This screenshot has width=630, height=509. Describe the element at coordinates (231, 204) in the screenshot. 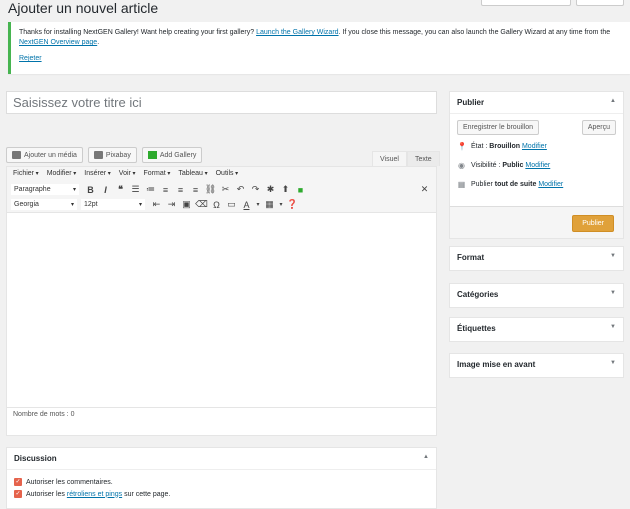

I see `horizontal-rule-icon: ▭` at that location.